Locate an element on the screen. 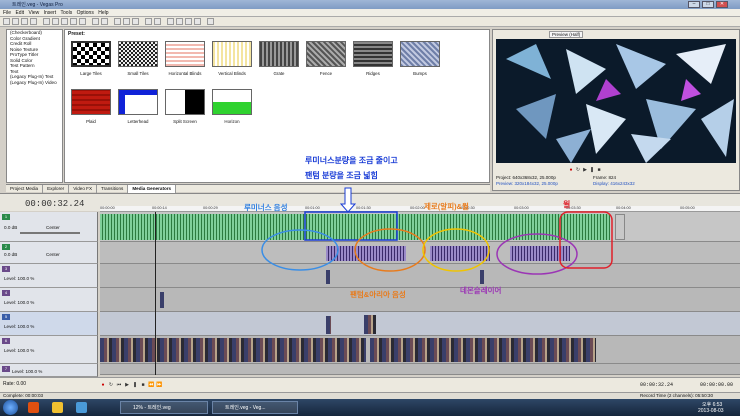  envelope-tool-icon is located at coordinates (179, 21).